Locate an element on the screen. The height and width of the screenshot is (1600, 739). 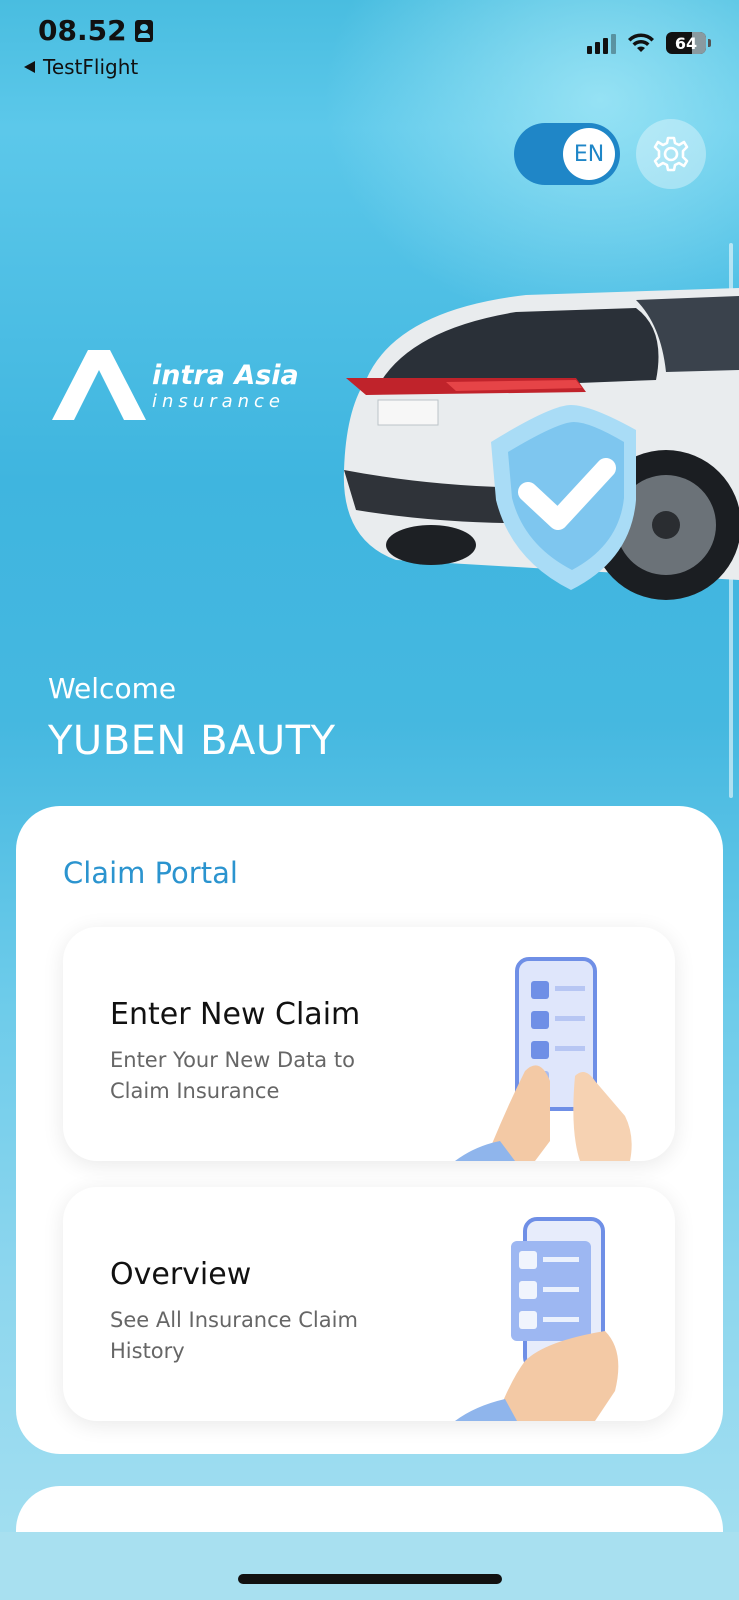
brand-logo: intra Asia insurance is located at coordinates (175, 386).